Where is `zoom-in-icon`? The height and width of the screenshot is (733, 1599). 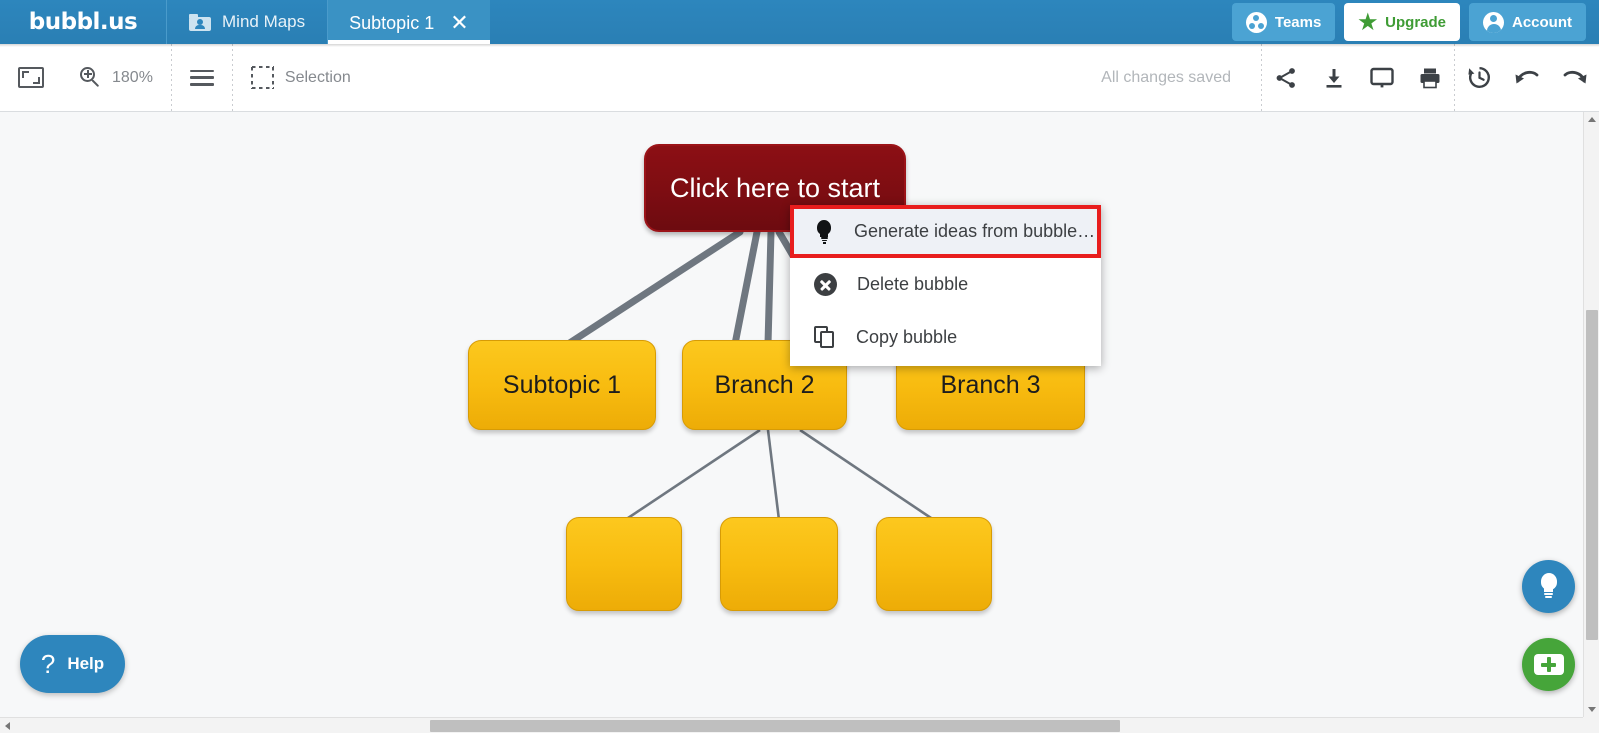
zoom-in-icon is located at coordinates (90, 77).